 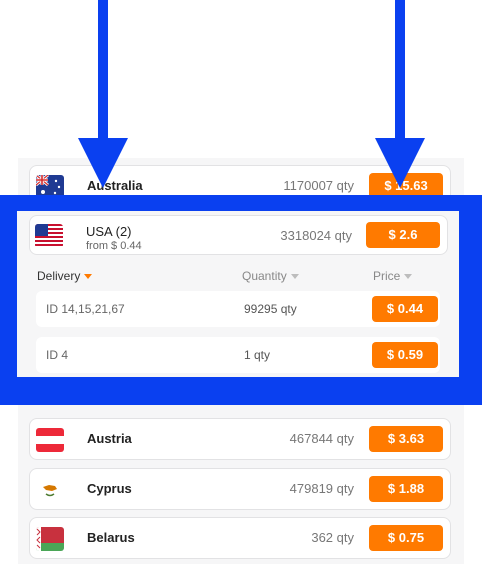 What do you see at coordinates (403, 235) in the screenshot?
I see `buy-price-button: $ 2.6` at bounding box center [403, 235].